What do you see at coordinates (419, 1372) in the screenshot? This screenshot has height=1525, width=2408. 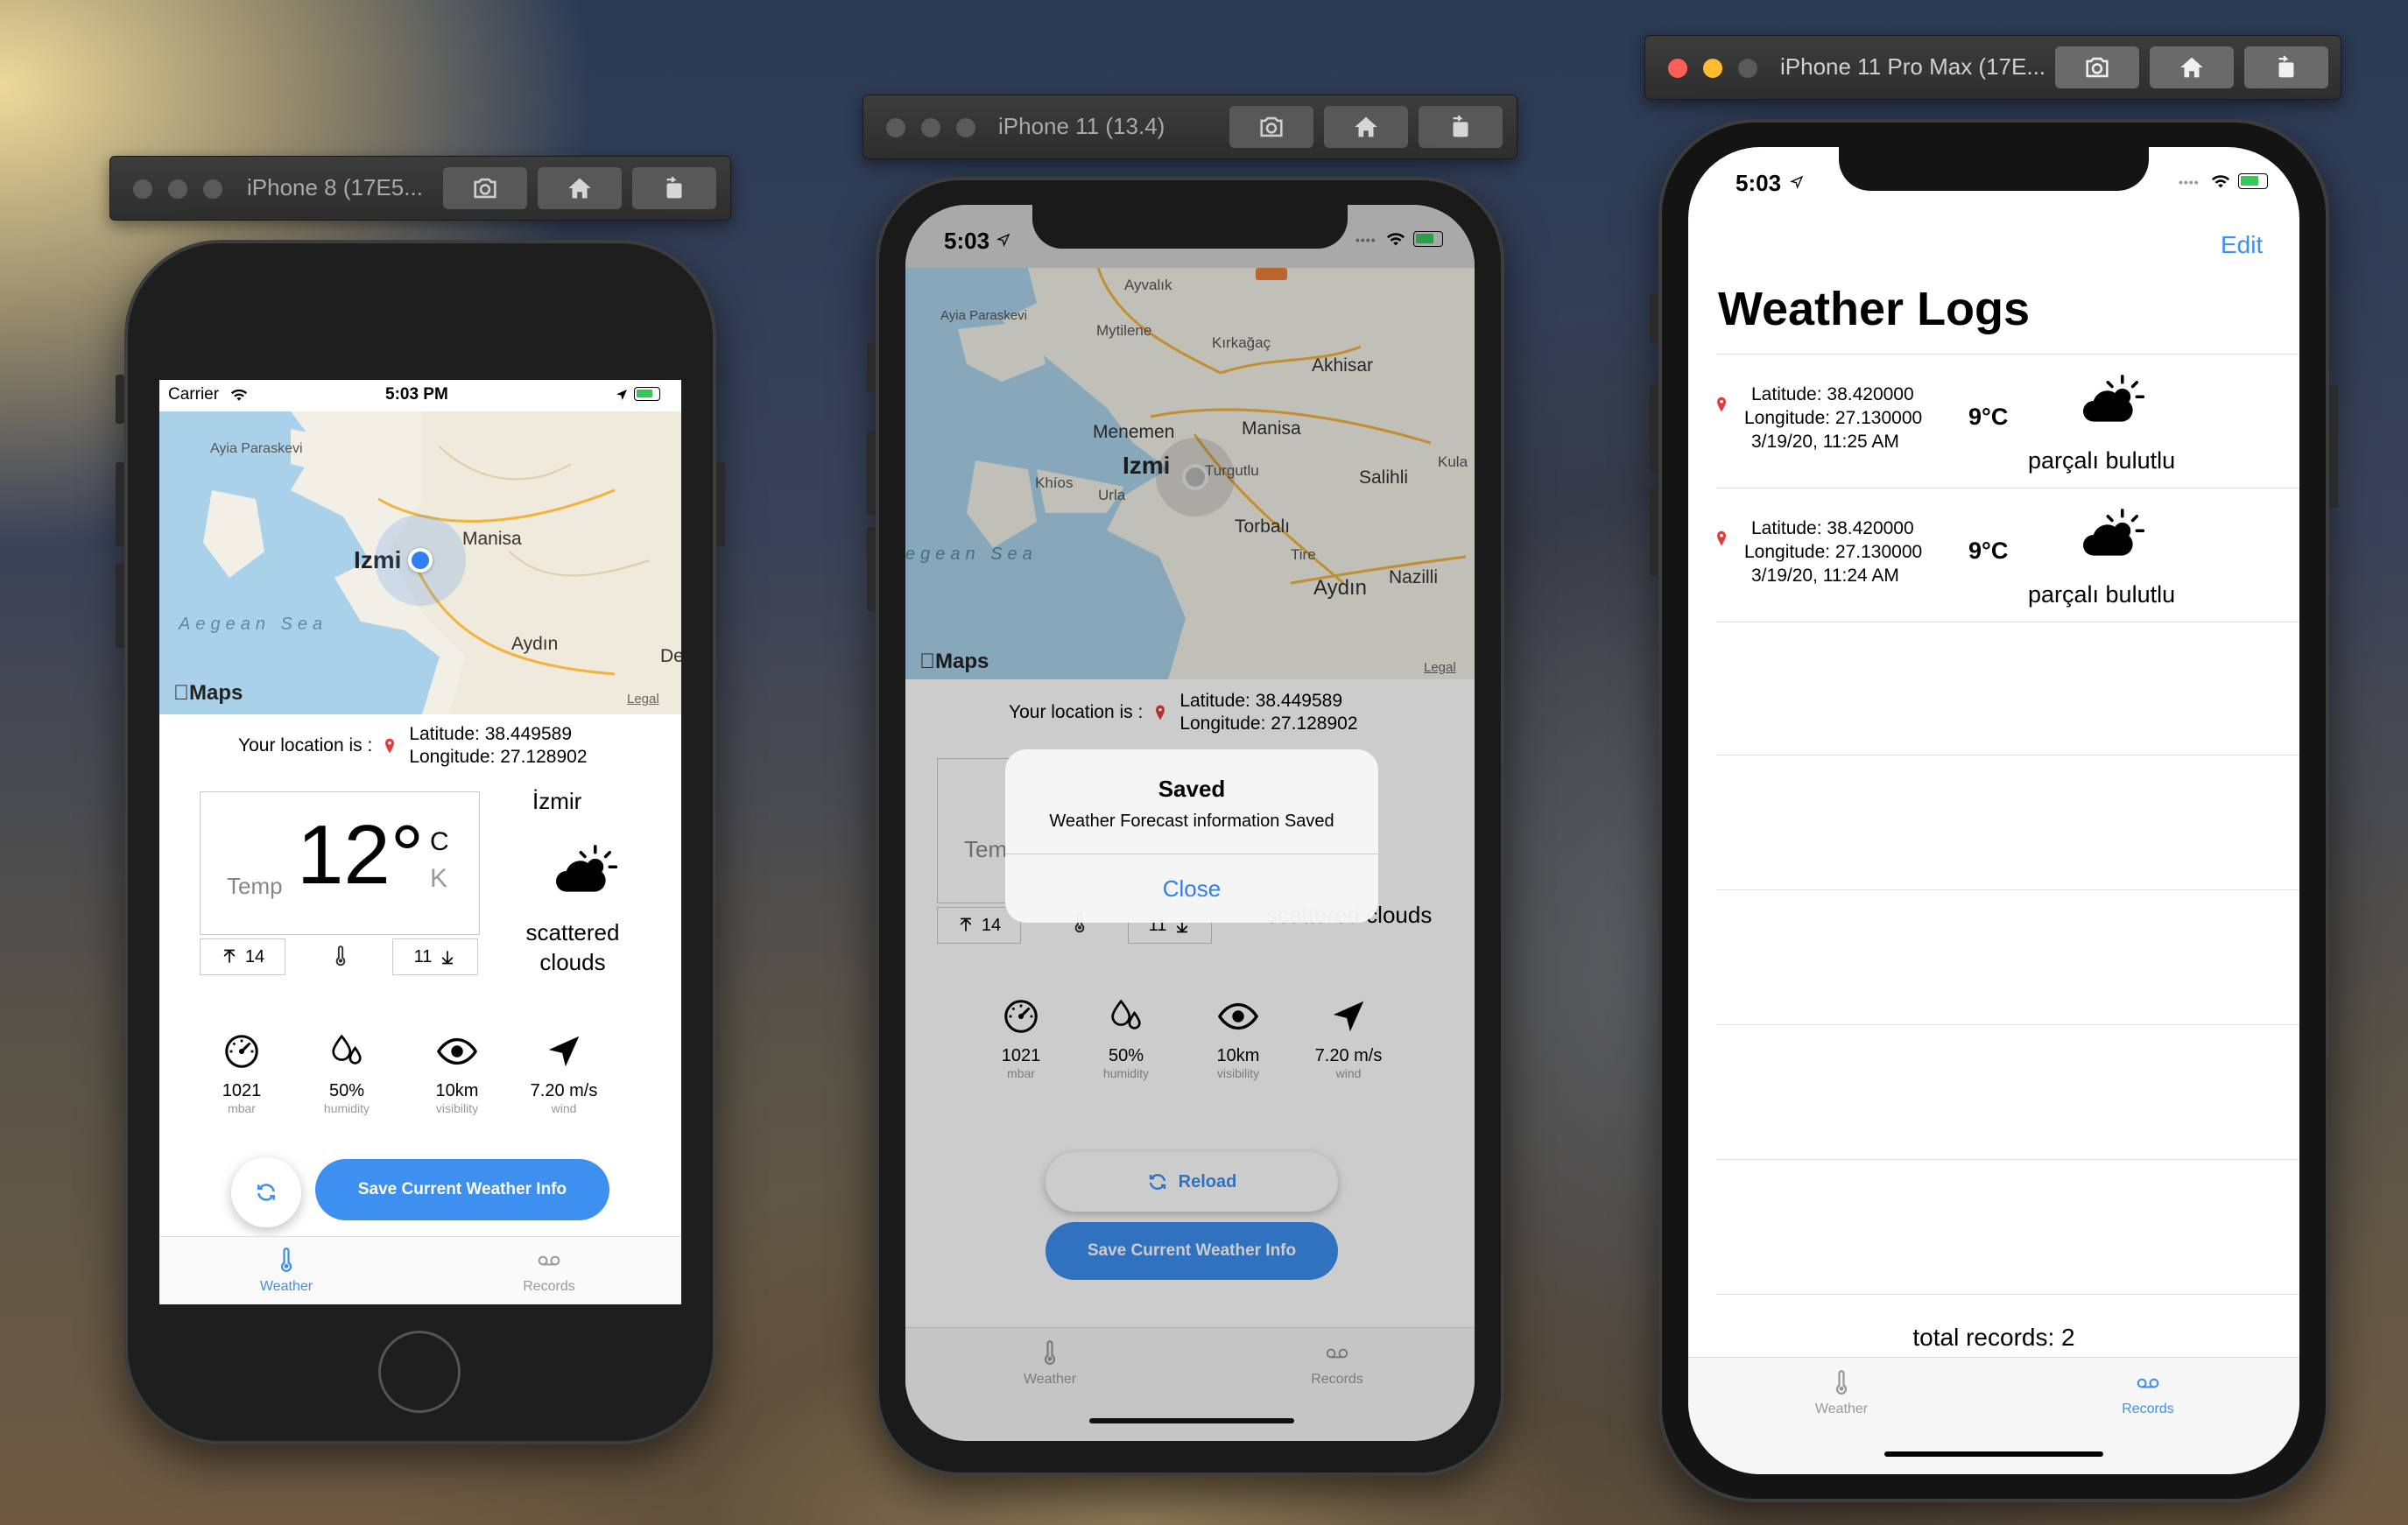 I see `home-button-physical` at bounding box center [419, 1372].